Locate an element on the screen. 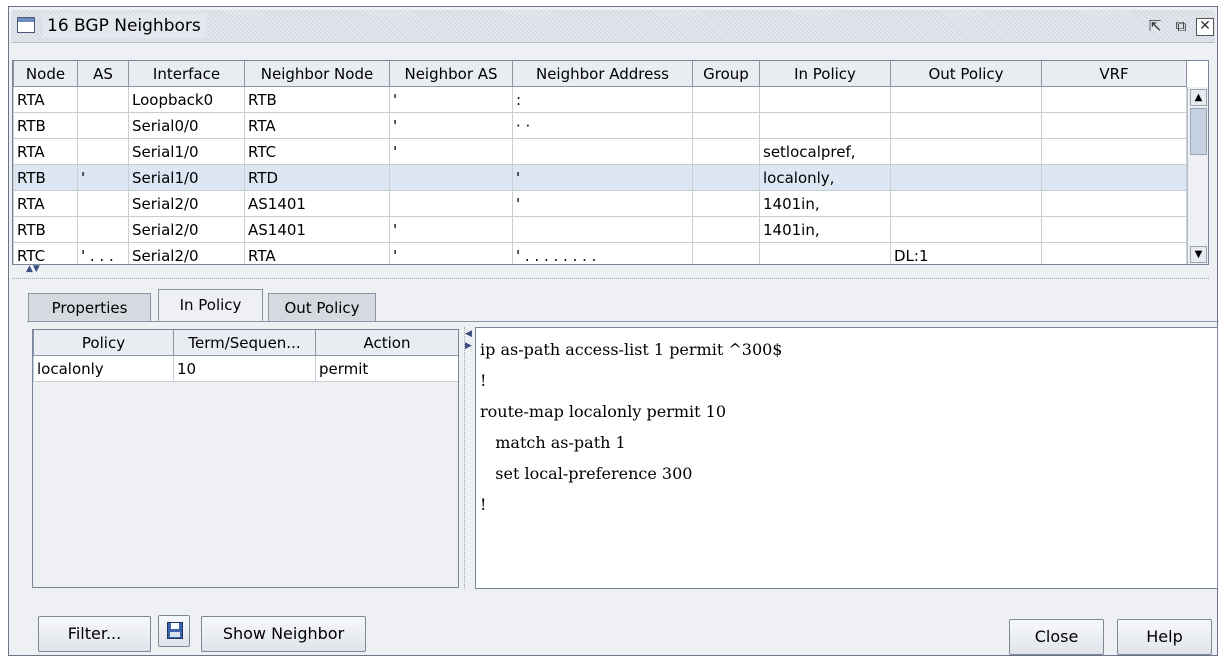 This screenshot has height=658, width=1220. table-cell-neighbor-address: · · is located at coordinates (602, 125).